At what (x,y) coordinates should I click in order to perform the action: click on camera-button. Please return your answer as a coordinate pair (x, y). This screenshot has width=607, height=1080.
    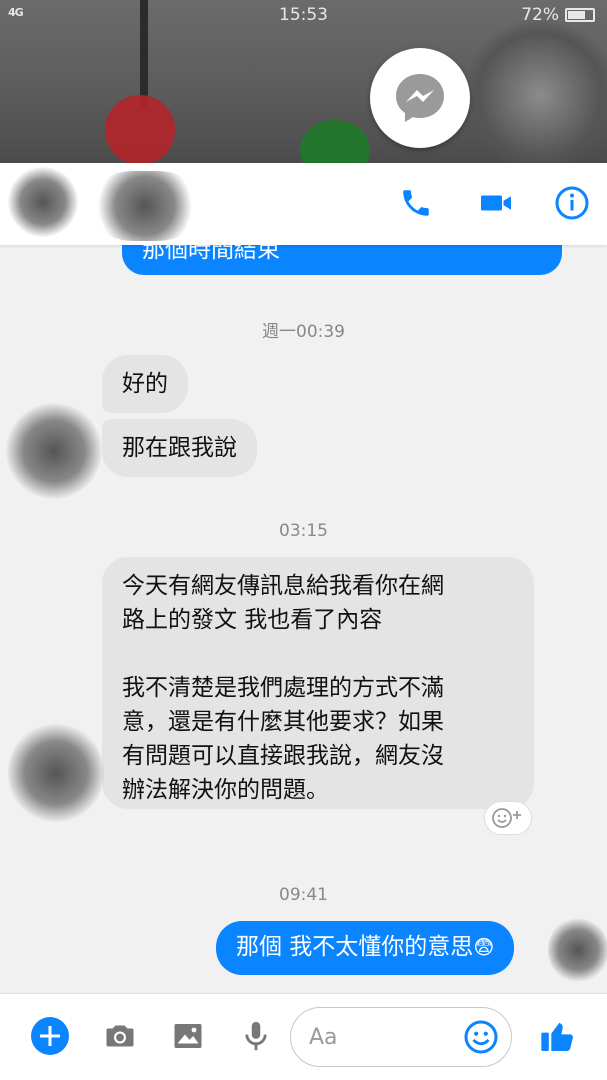
    Looking at the image, I should click on (120, 1036).